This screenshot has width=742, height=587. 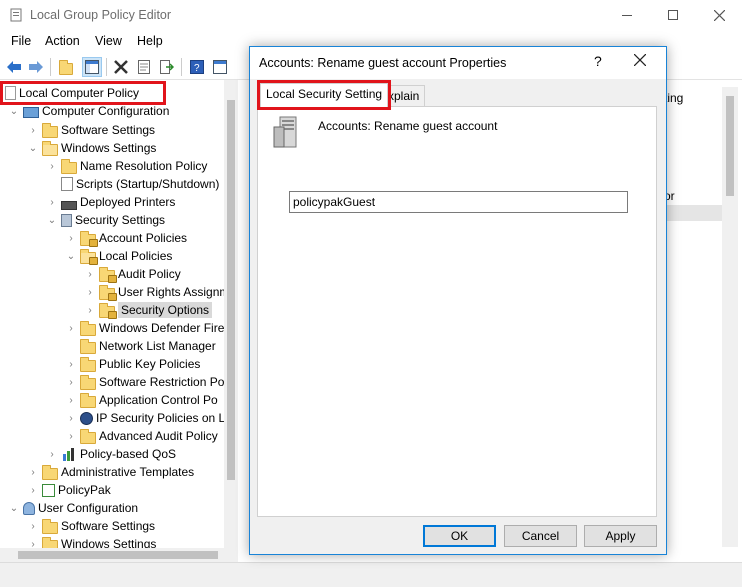 What do you see at coordinates (36, 67) in the screenshot?
I see `forward-button` at bounding box center [36, 67].